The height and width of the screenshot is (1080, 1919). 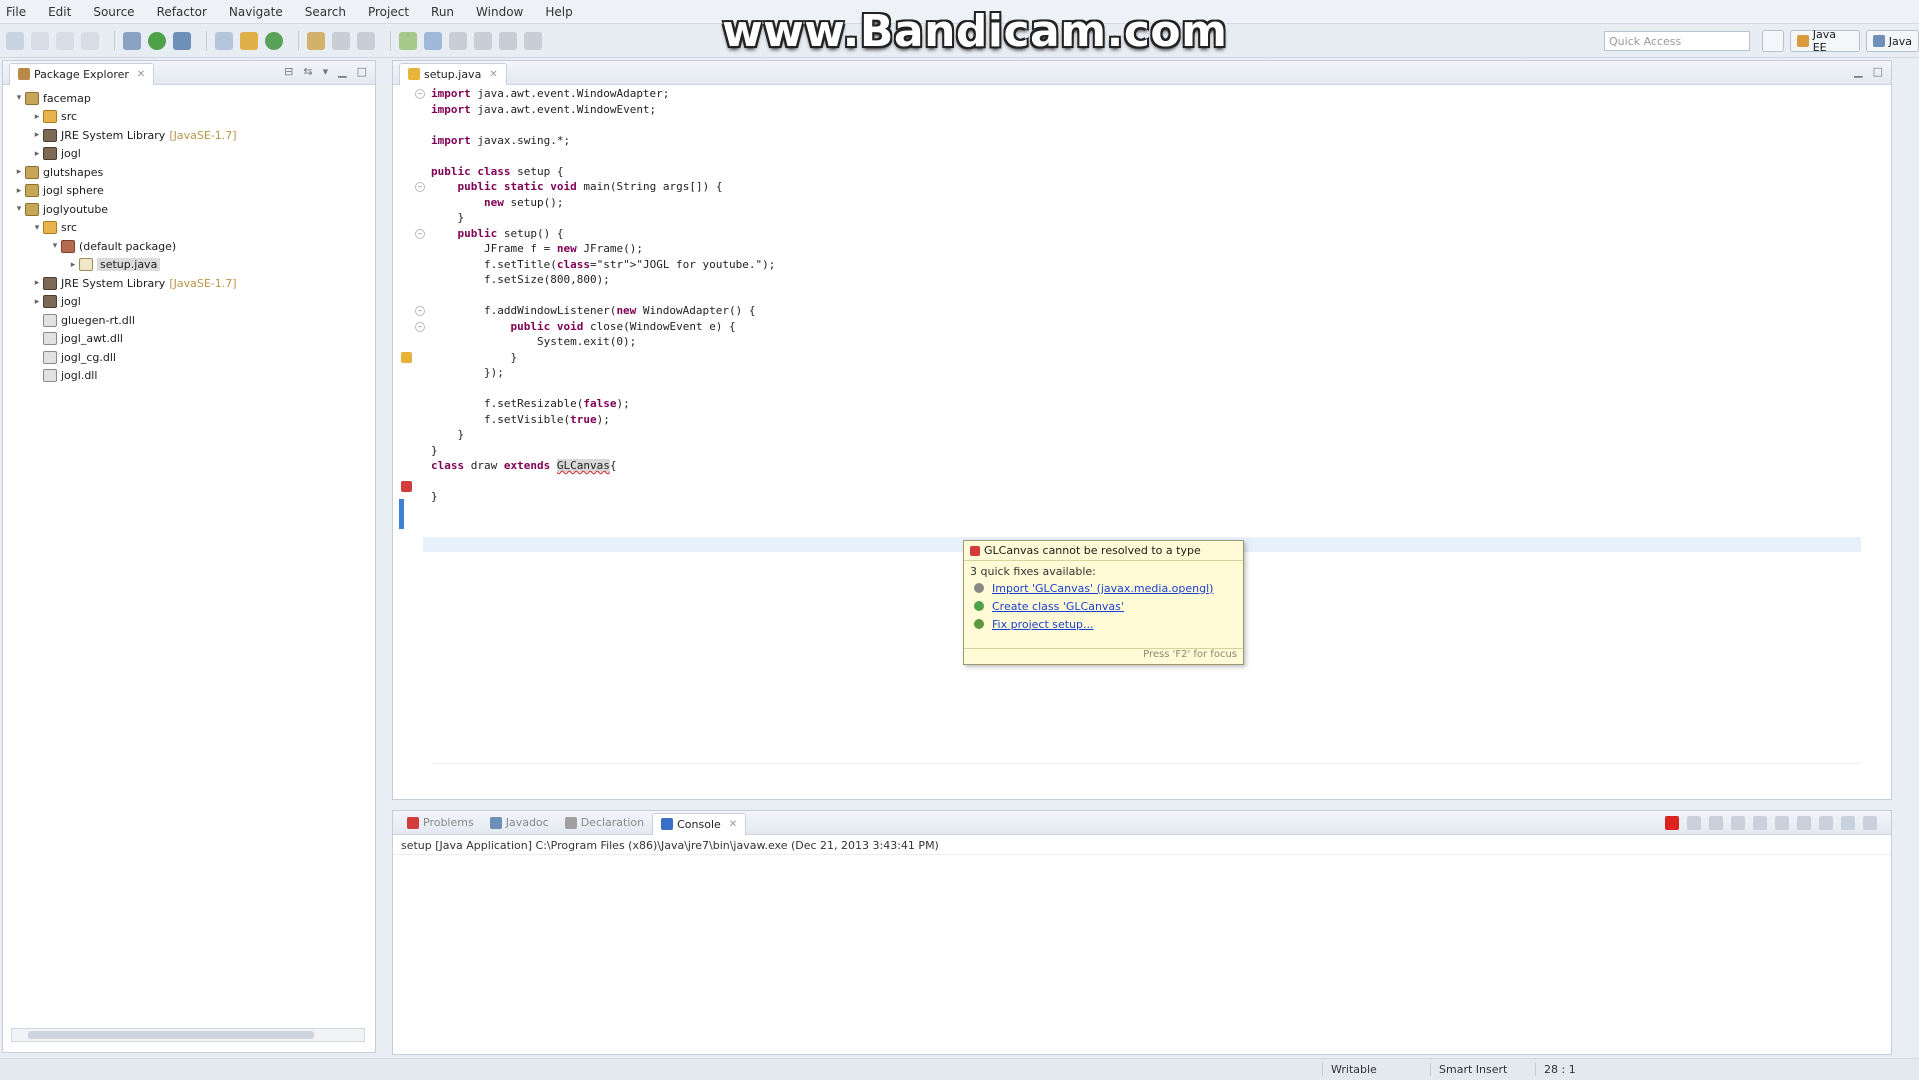 I want to click on horizontal-scrollbar, so click(x=188, y=1035).